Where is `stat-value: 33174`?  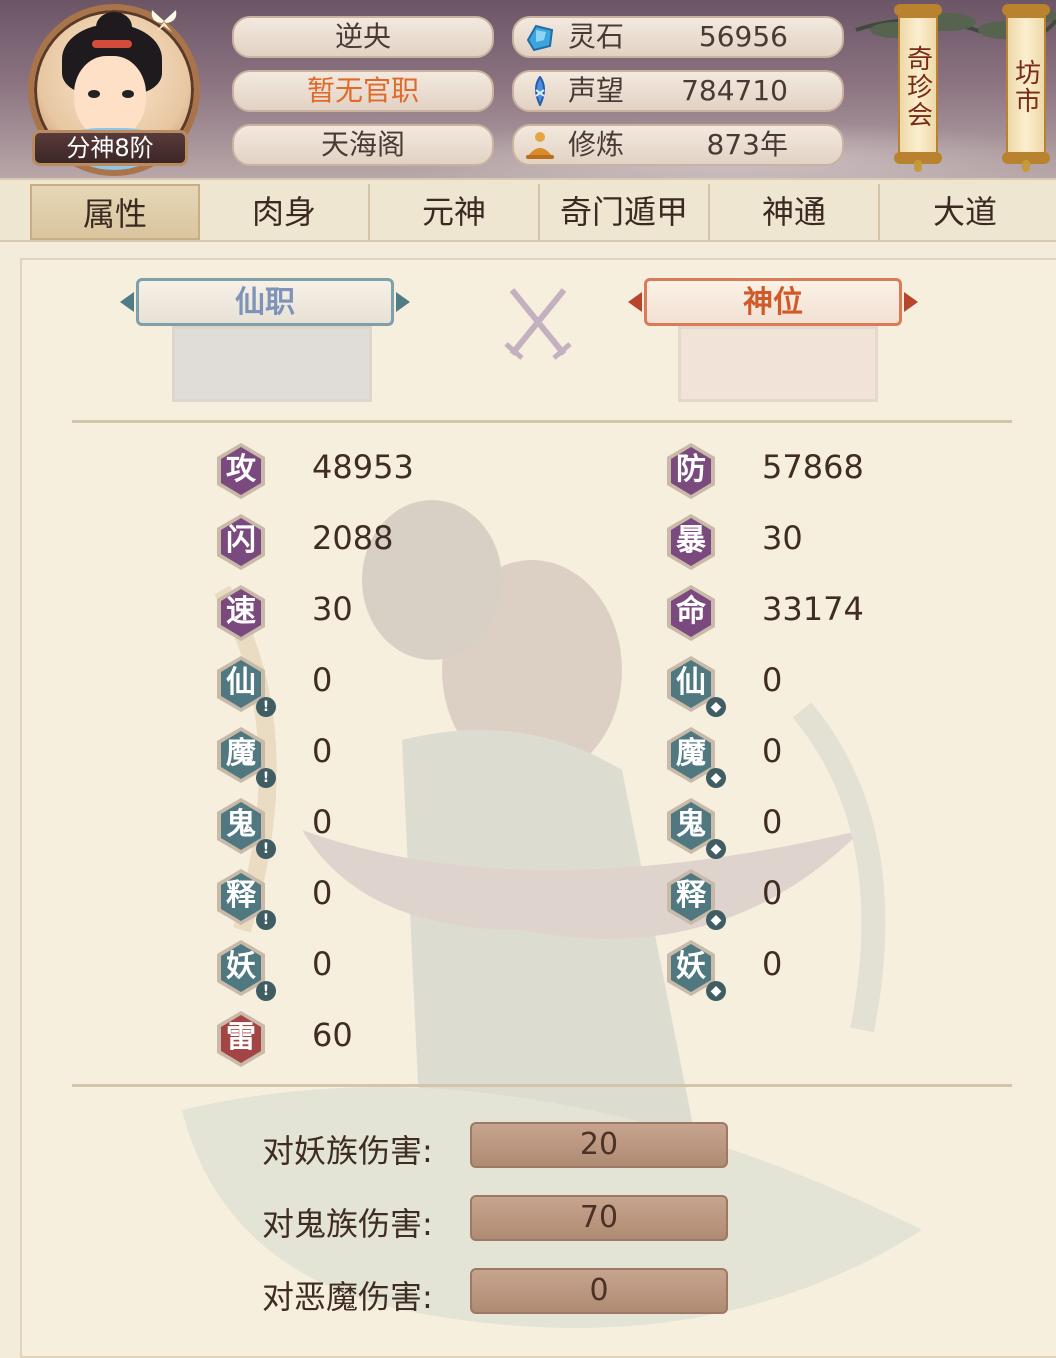
stat-value: 33174 is located at coordinates (813, 609).